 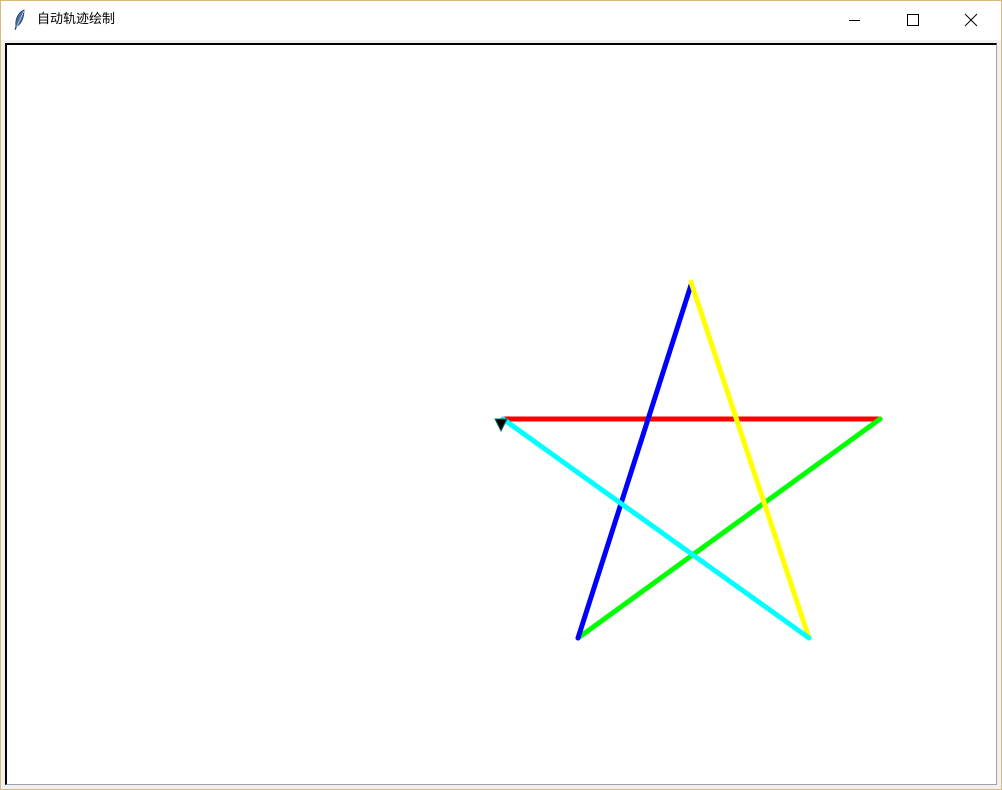 I want to click on segment-blue, so click(x=634, y=461).